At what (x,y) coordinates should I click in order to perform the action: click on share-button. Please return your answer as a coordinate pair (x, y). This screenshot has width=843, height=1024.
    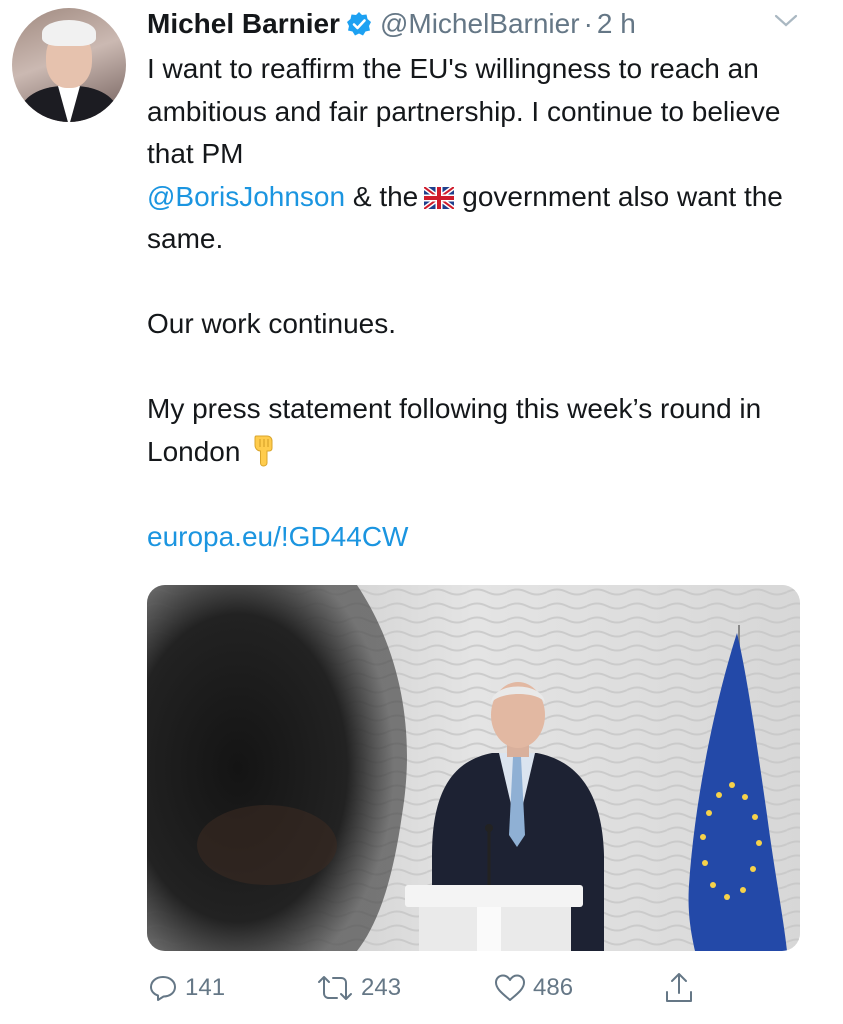
    Looking at the image, I should click on (682, 988).